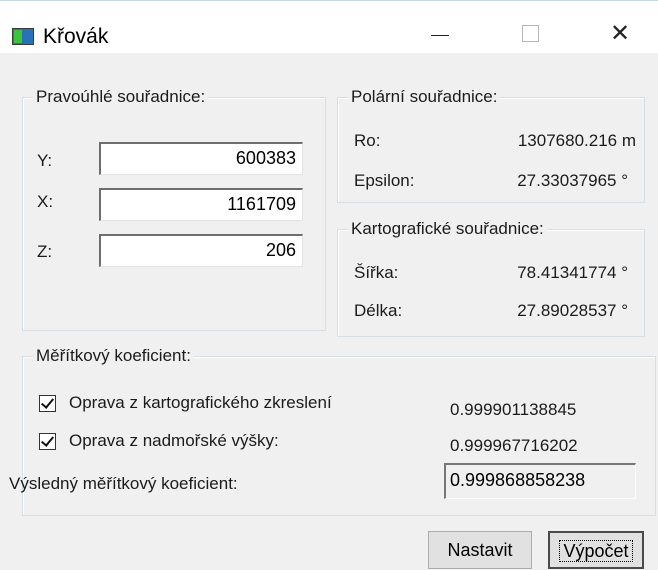 The image size is (658, 570). What do you see at coordinates (201, 250) in the screenshot?
I see `z-field: 206` at bounding box center [201, 250].